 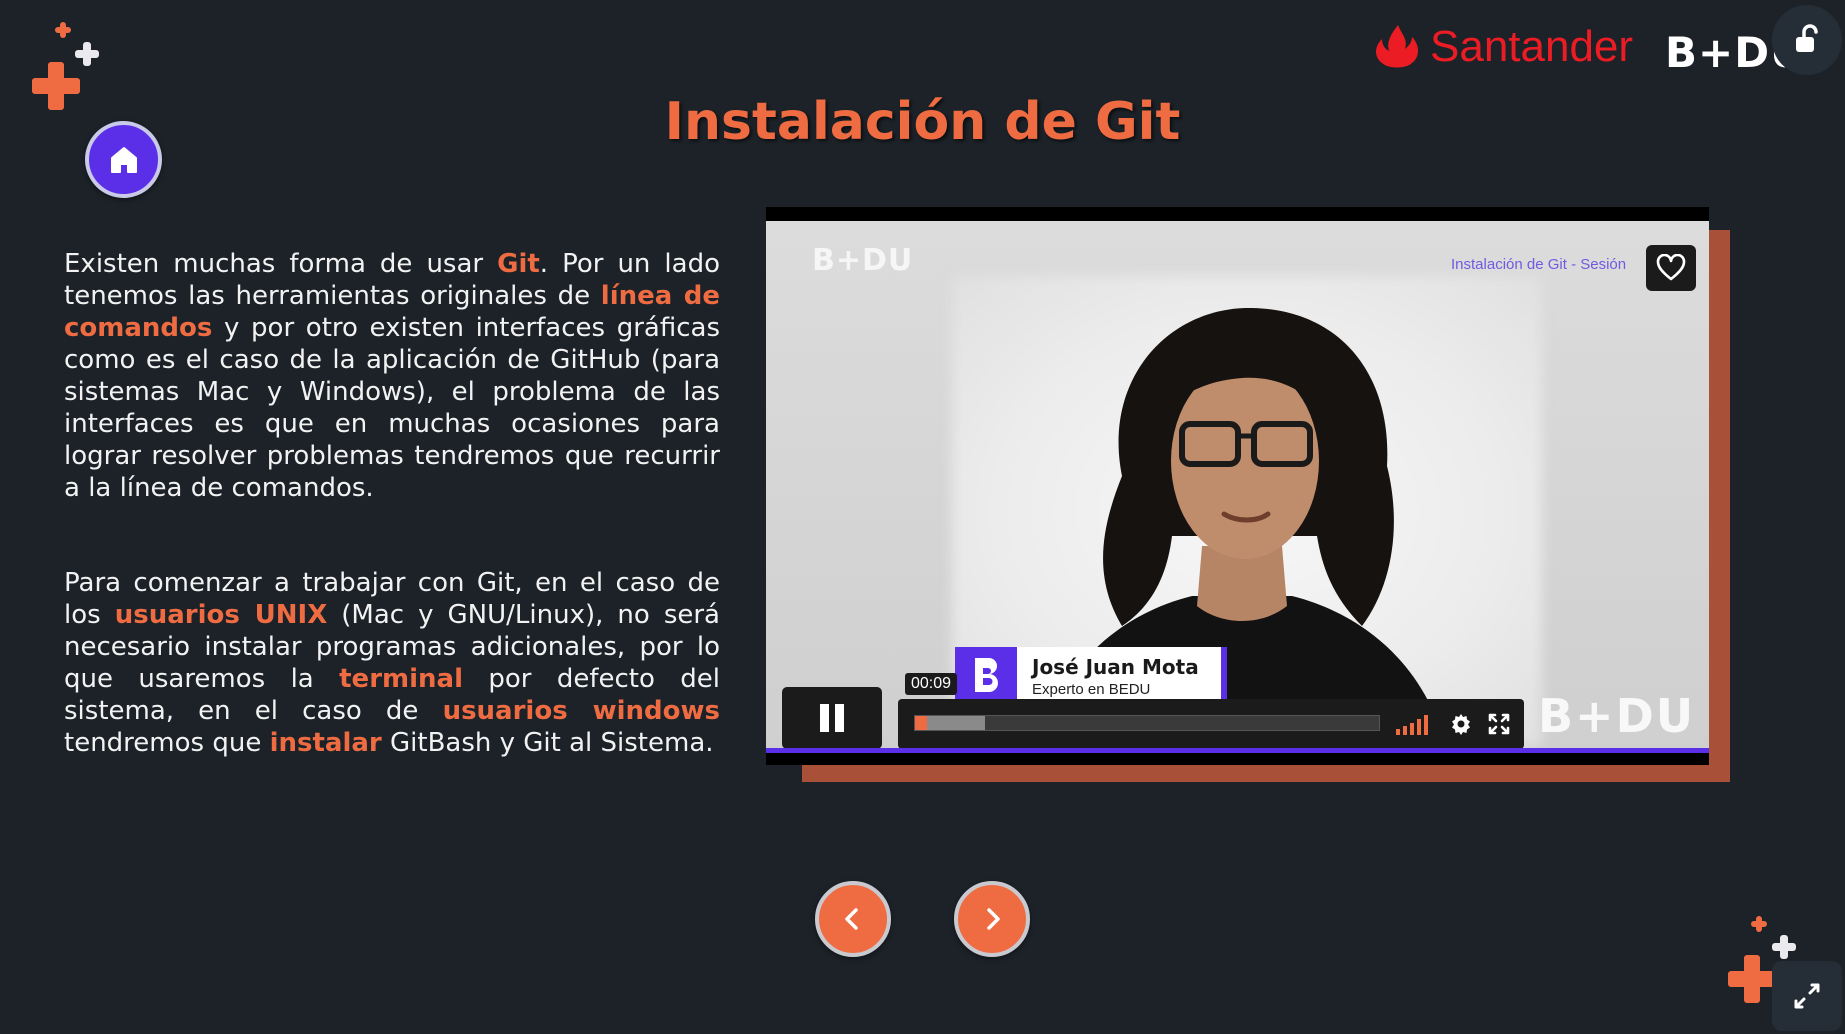 I want to click on gear-icon, so click(x=1461, y=724).